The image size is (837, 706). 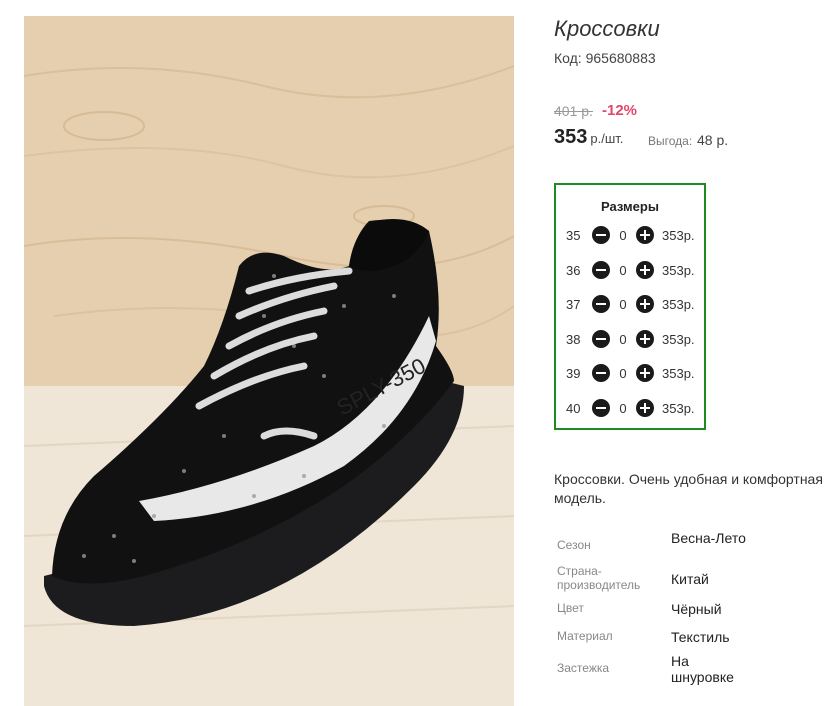 What do you see at coordinates (571, 137) in the screenshot?
I see `current-price: 353` at bounding box center [571, 137].